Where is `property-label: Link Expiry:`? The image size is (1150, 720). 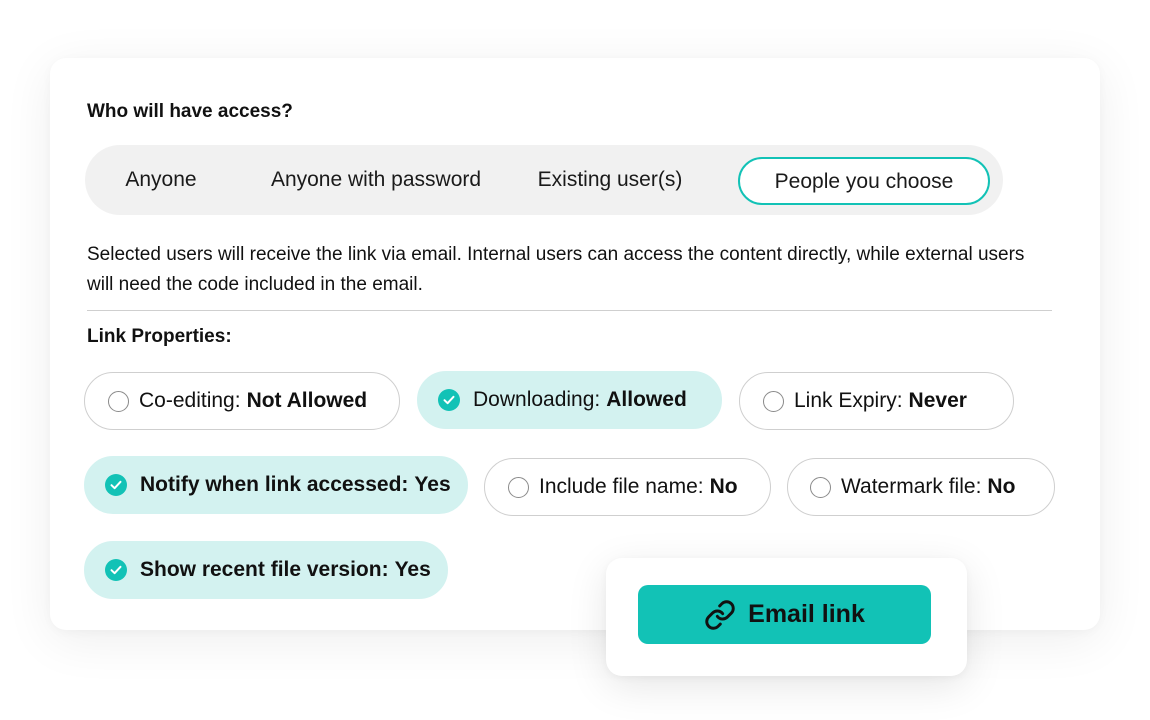
property-label: Link Expiry: is located at coordinates (848, 400).